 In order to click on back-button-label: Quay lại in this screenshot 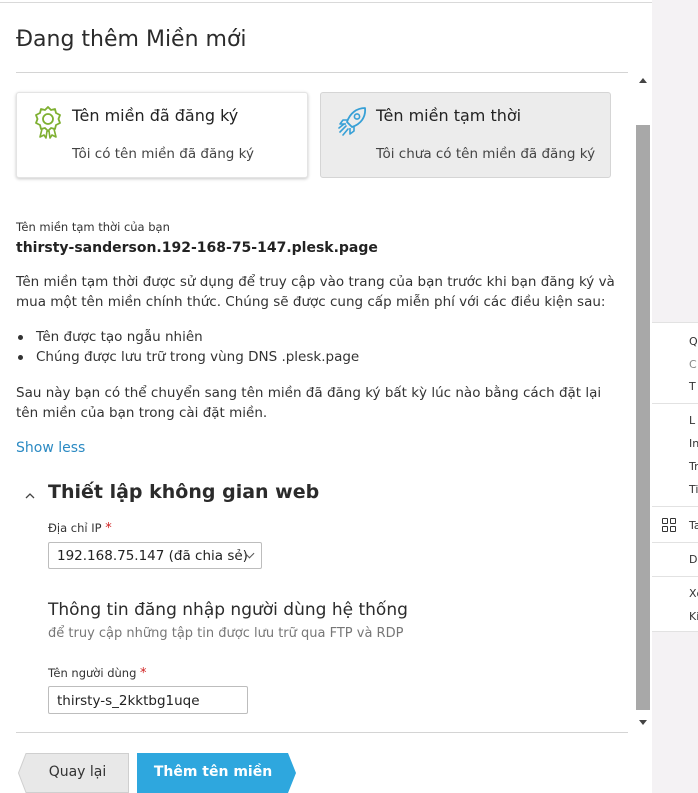, I will do `click(77, 772)`.